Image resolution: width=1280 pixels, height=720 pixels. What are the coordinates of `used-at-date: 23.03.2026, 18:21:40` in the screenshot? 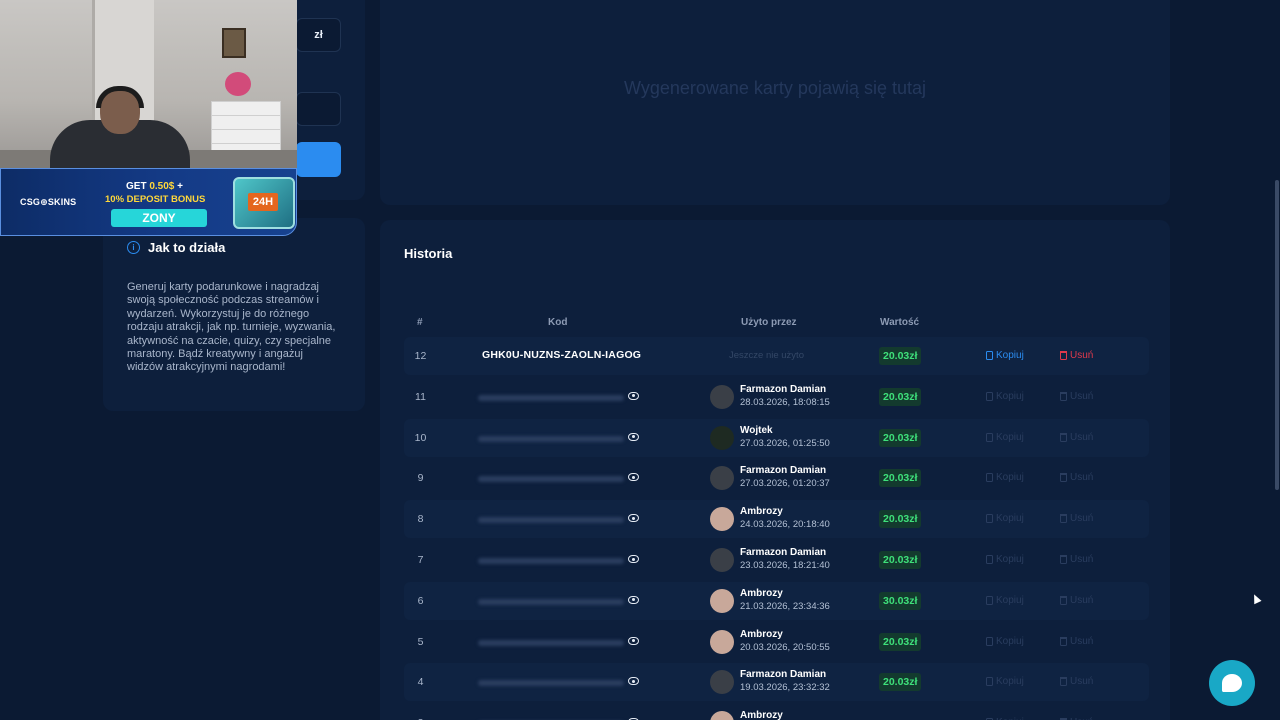 It's located at (785, 565).